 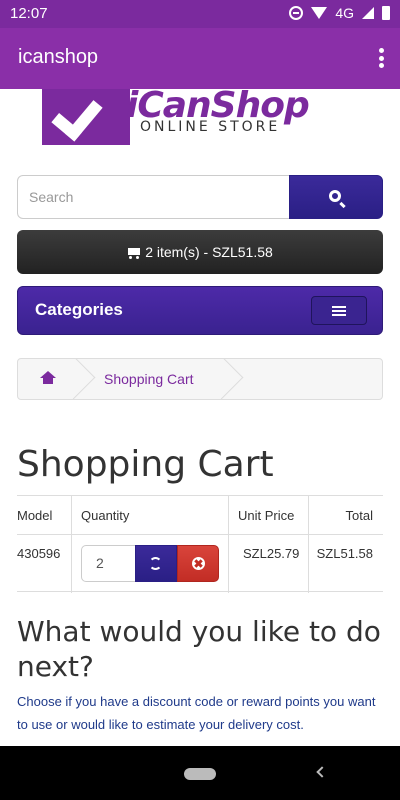 I want to click on home-gesture-handle, so click(x=200, y=774).